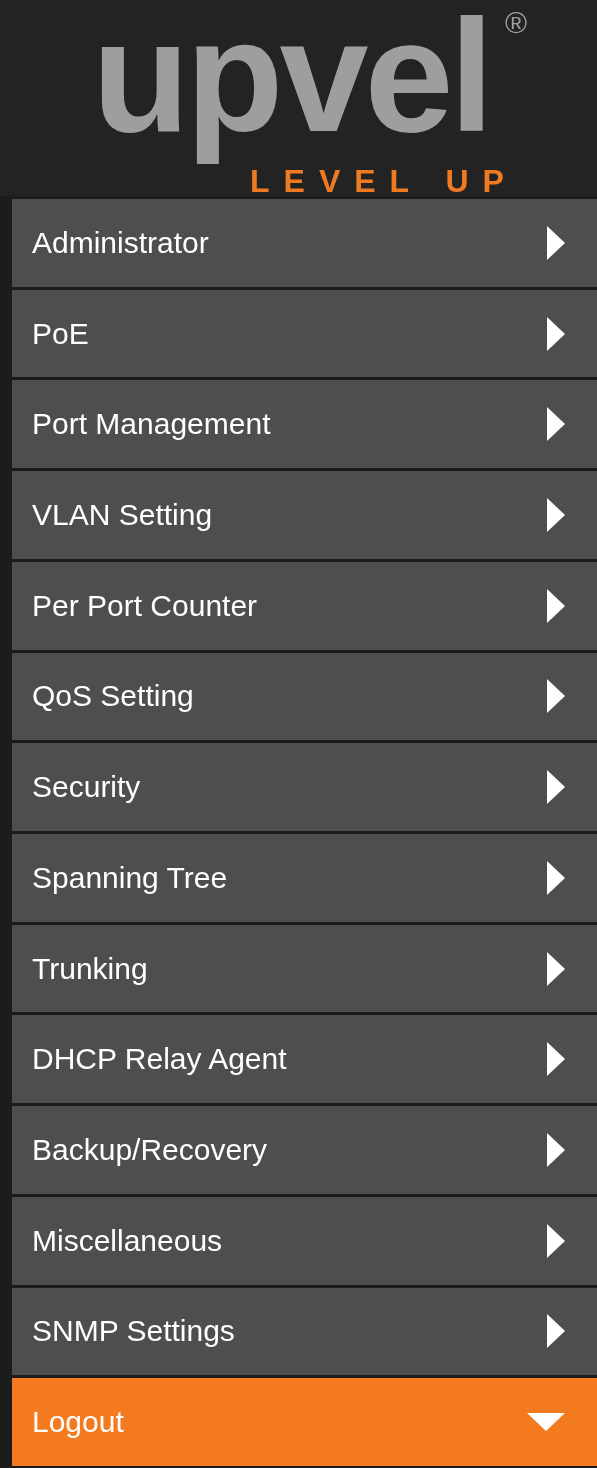 Image resolution: width=597 pixels, height=1468 pixels. What do you see at coordinates (516, 23) in the screenshot?
I see `registered-mark: ®` at bounding box center [516, 23].